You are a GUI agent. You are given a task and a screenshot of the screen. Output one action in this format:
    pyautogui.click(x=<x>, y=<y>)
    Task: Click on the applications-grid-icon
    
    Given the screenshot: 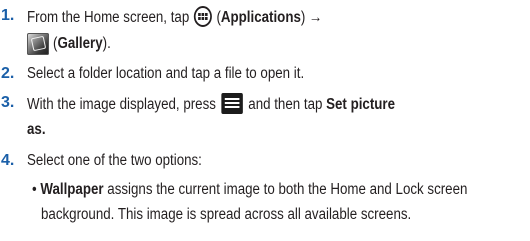 What is the action you would take?
    pyautogui.click(x=202, y=16)
    